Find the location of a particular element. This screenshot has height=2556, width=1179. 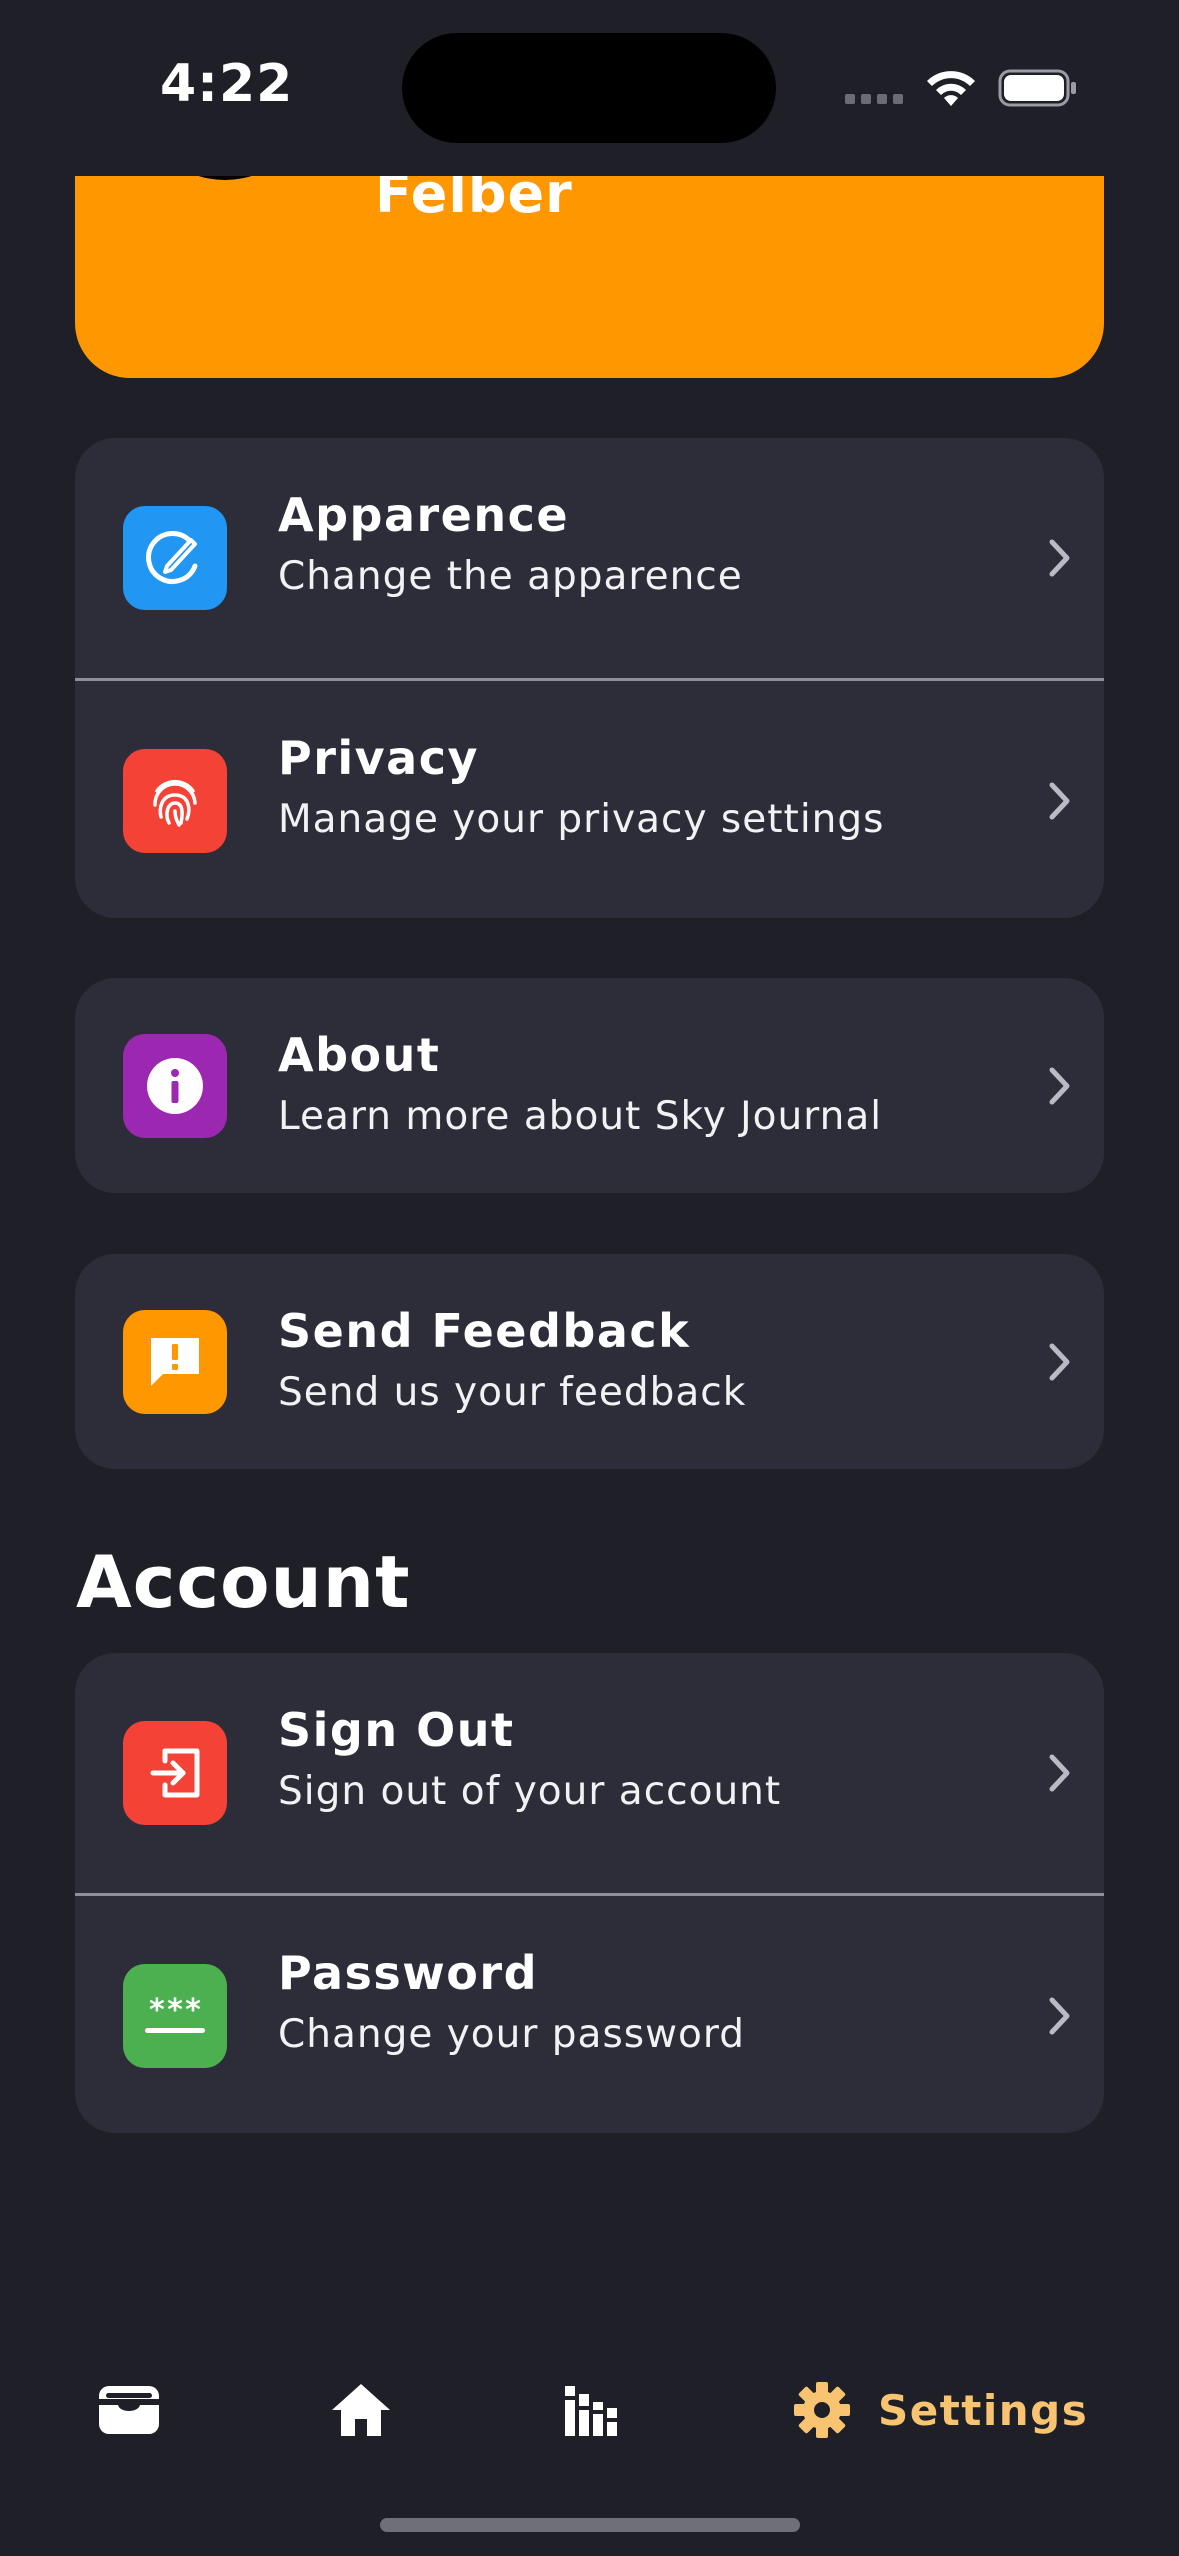

row-subtitle: Learn more about Sky Journal is located at coordinates (580, 1116).